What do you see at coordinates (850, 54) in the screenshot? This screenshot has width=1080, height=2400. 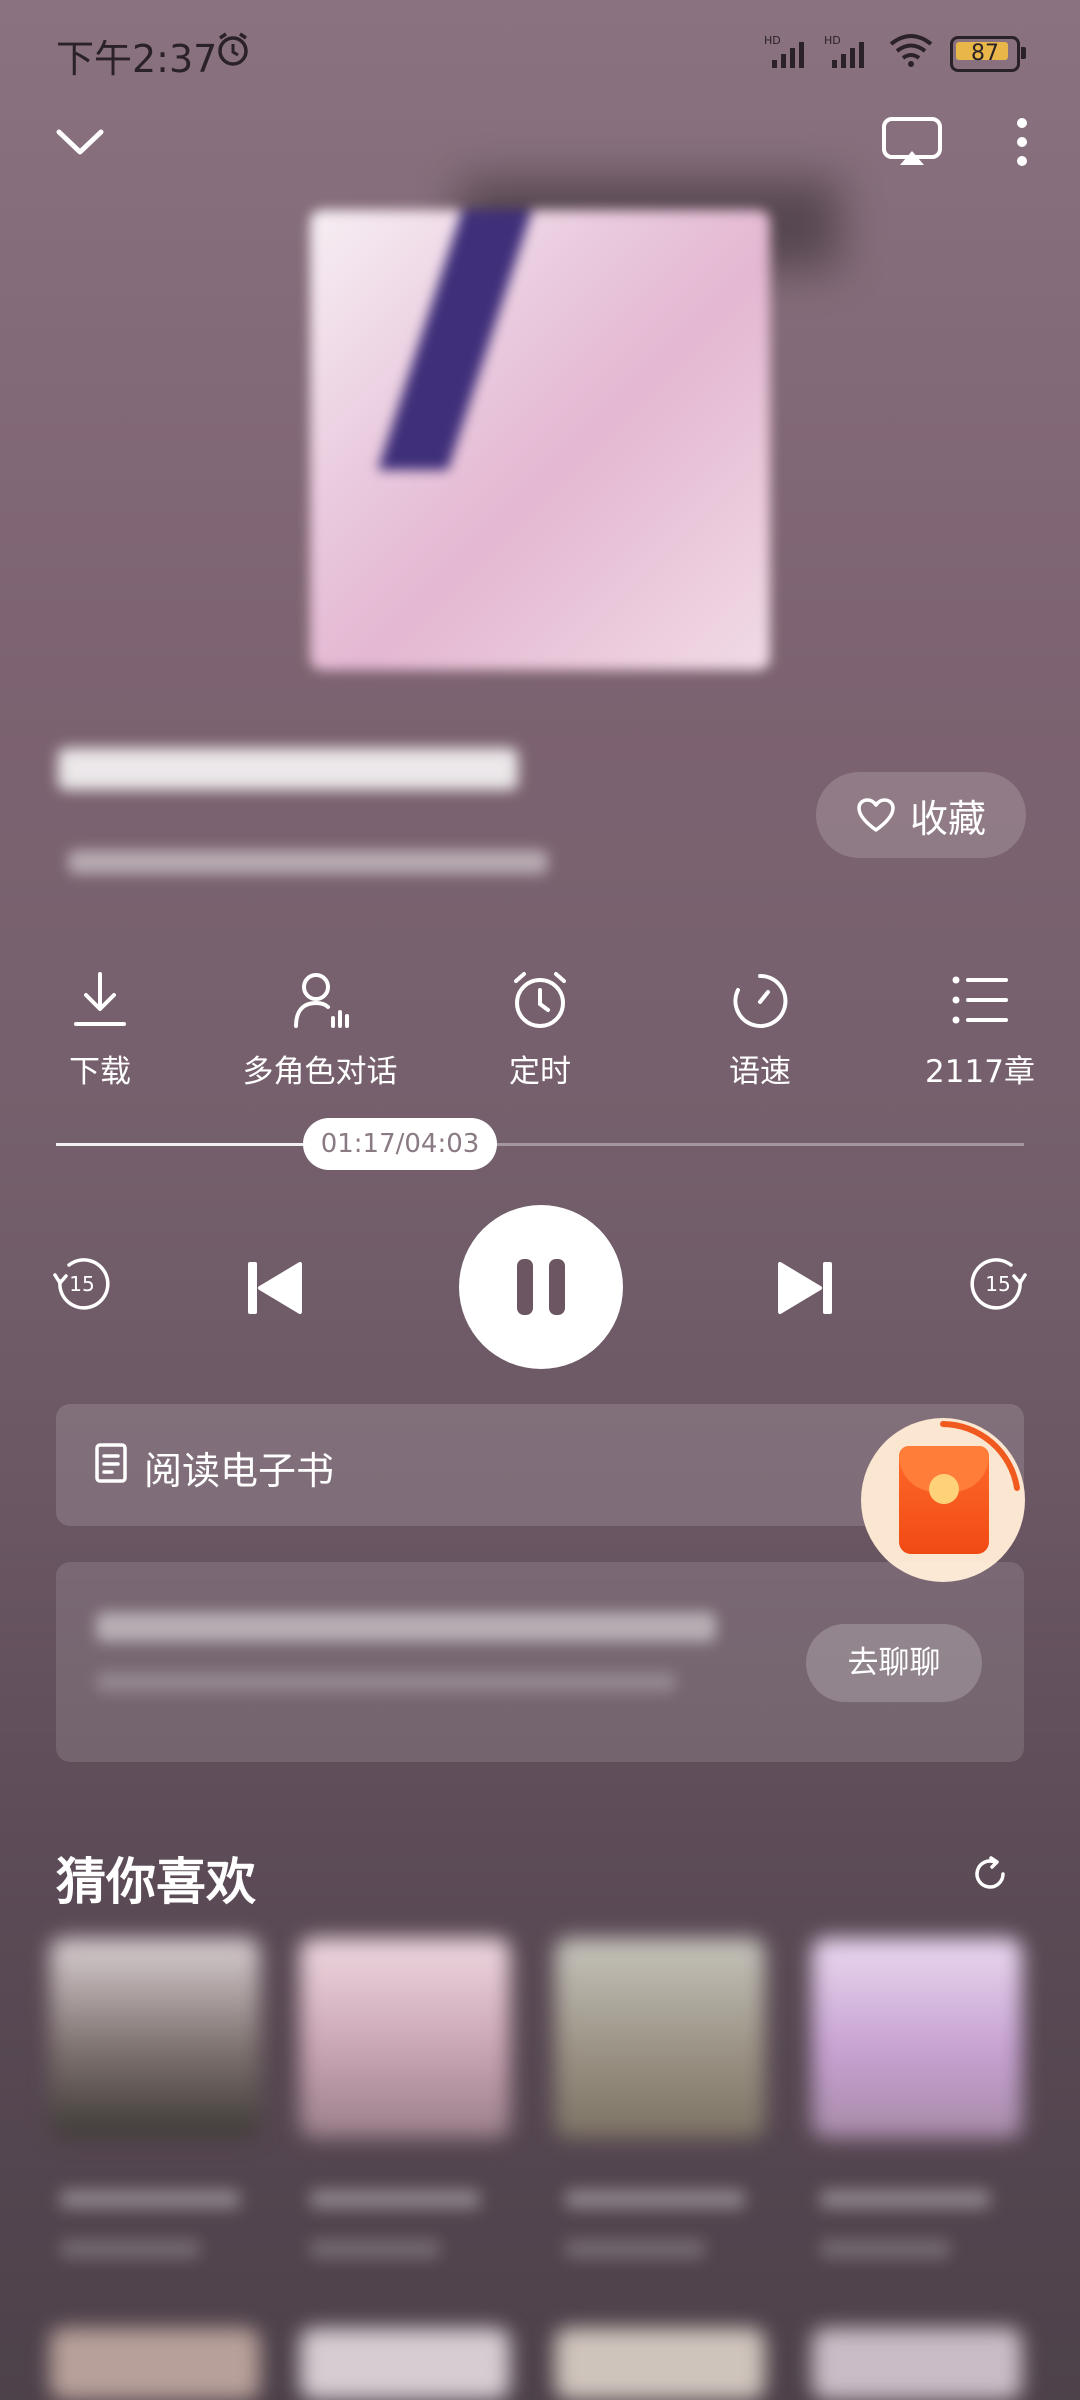 I see `signal-icon-2: HD` at bounding box center [850, 54].